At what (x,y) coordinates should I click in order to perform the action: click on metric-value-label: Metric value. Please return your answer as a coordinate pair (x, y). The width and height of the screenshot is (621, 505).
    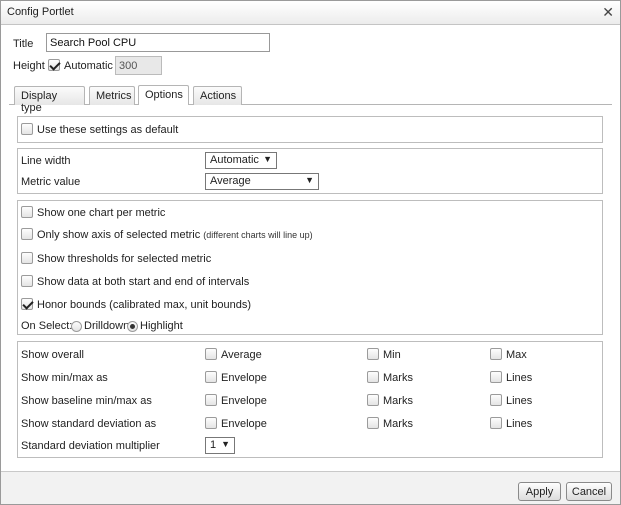
    Looking at the image, I should click on (51, 182).